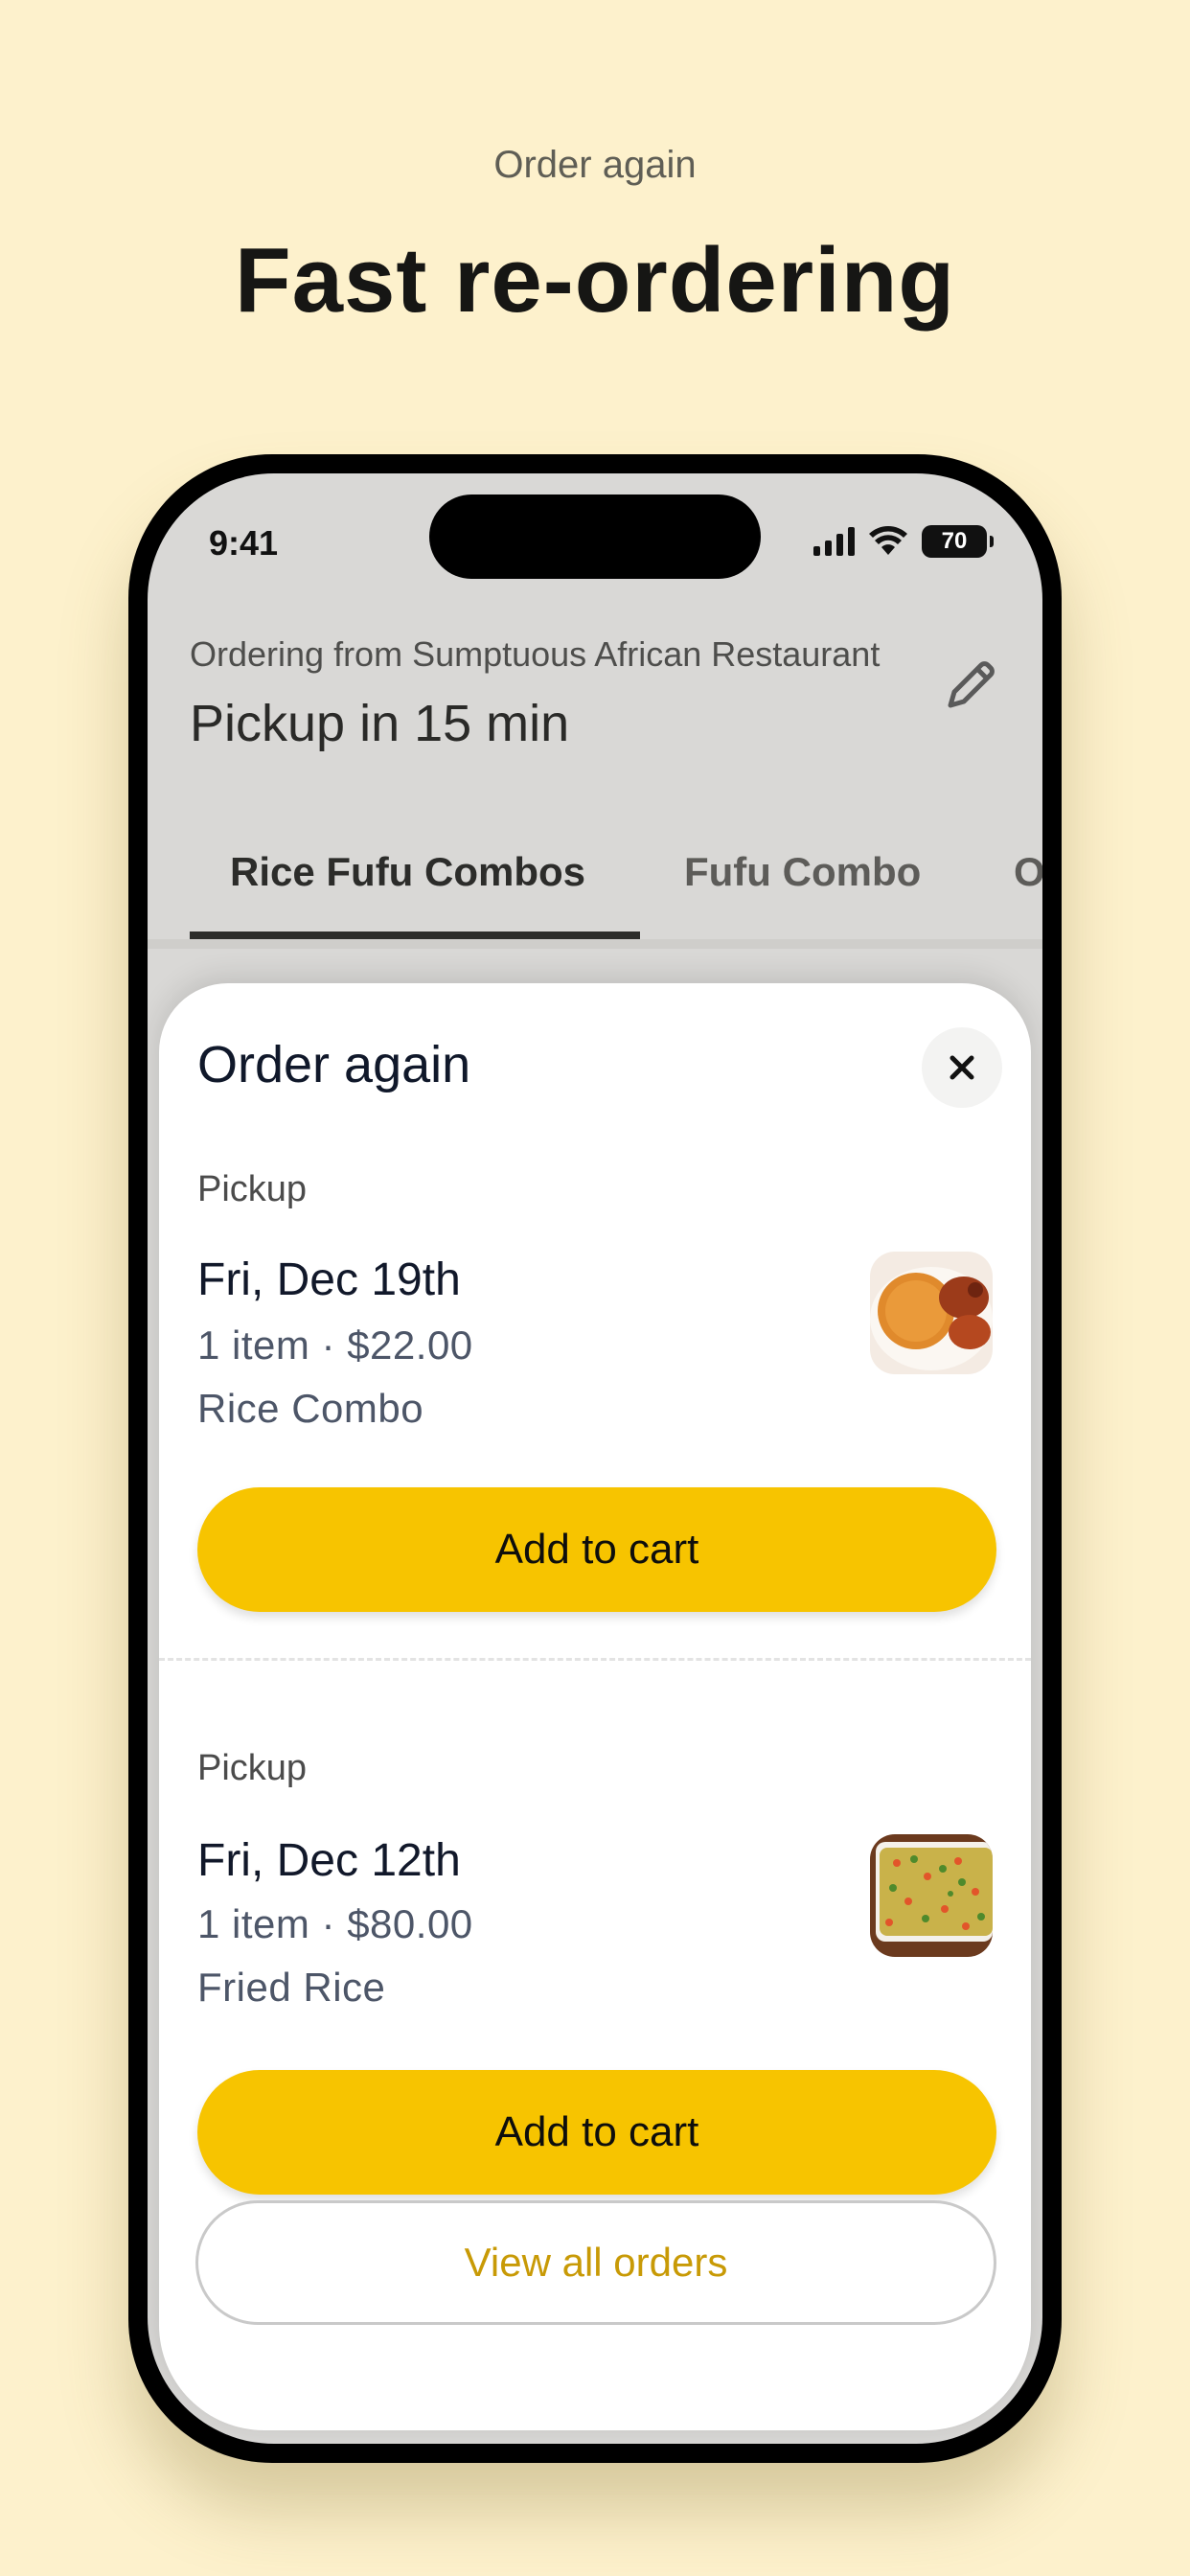 The image size is (1190, 2576). What do you see at coordinates (595, 1659) in the screenshot?
I see `order-divider` at bounding box center [595, 1659].